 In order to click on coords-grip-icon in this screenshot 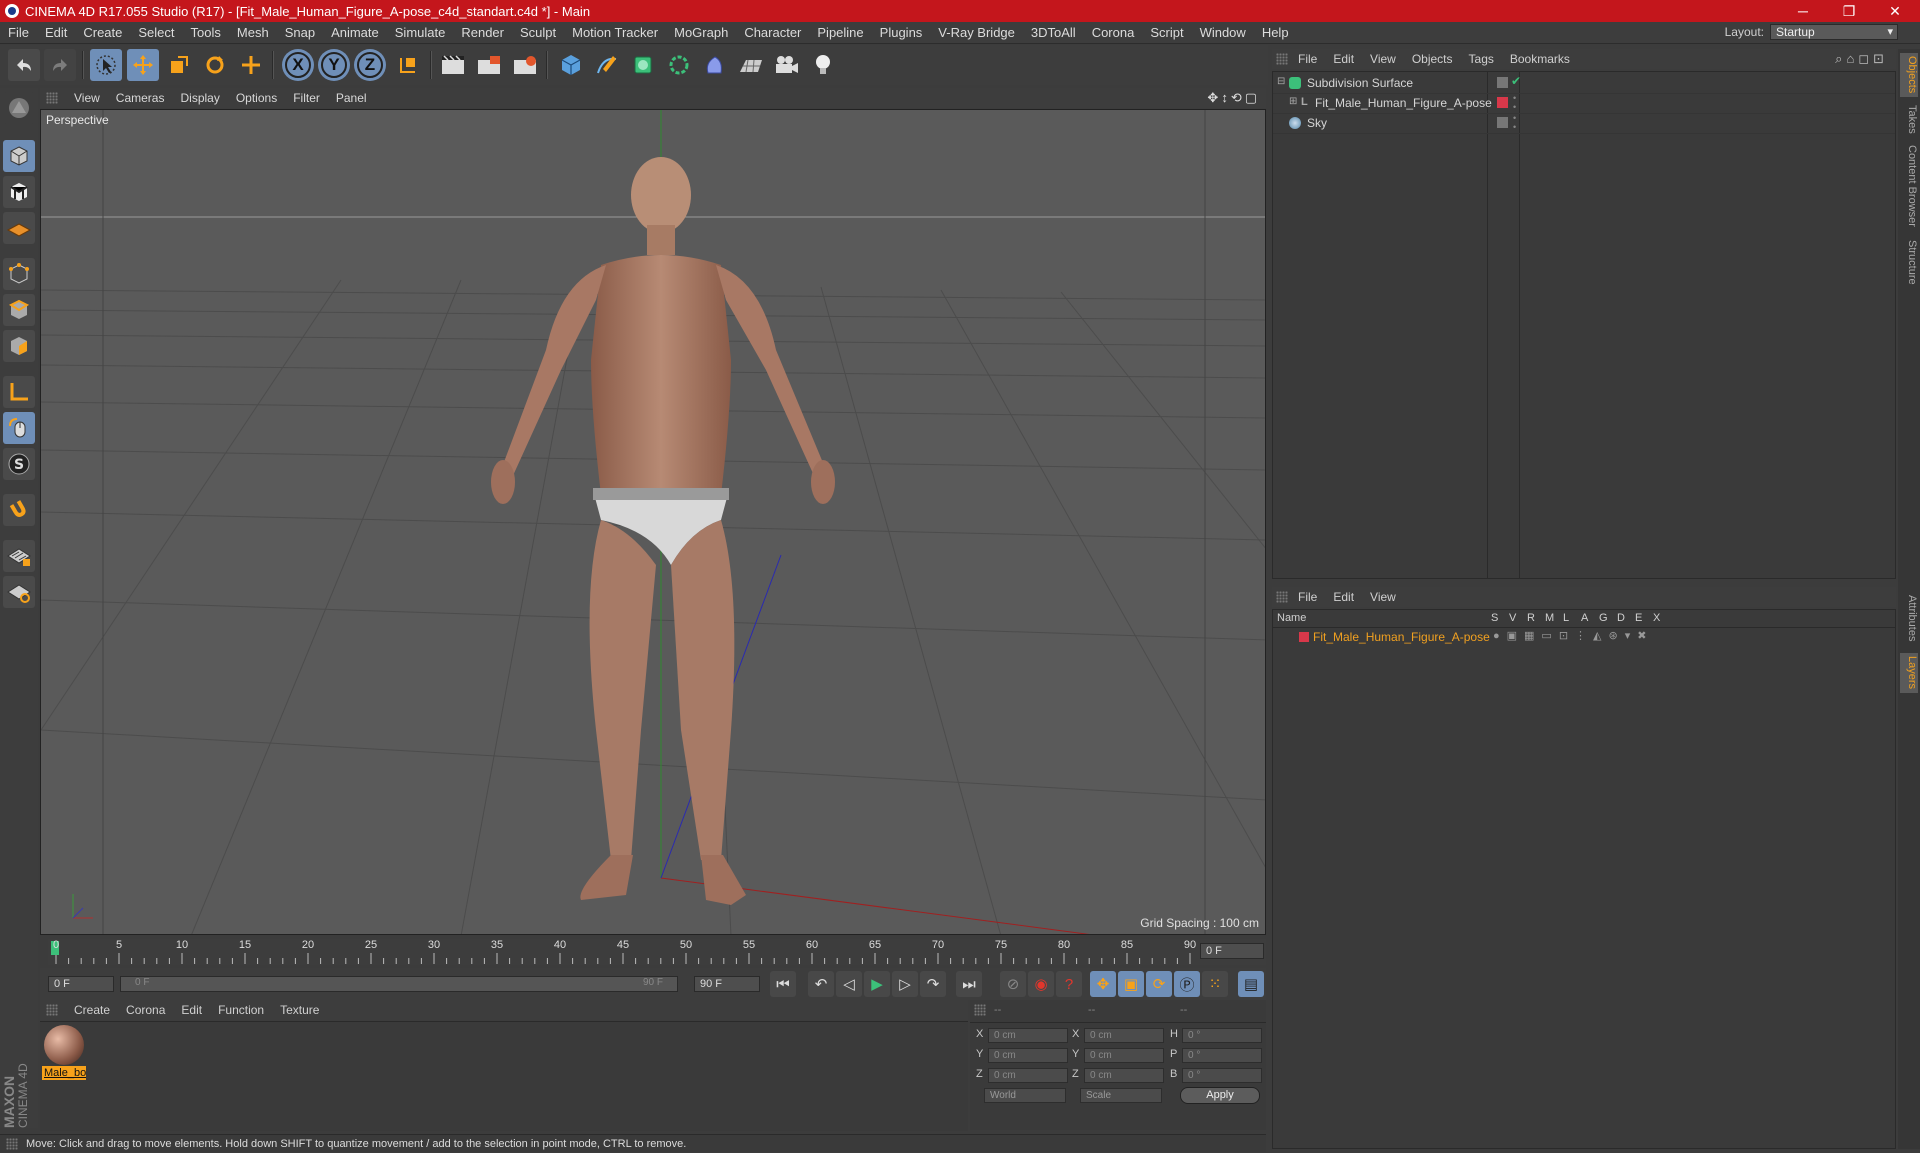, I will do `click(980, 1010)`.